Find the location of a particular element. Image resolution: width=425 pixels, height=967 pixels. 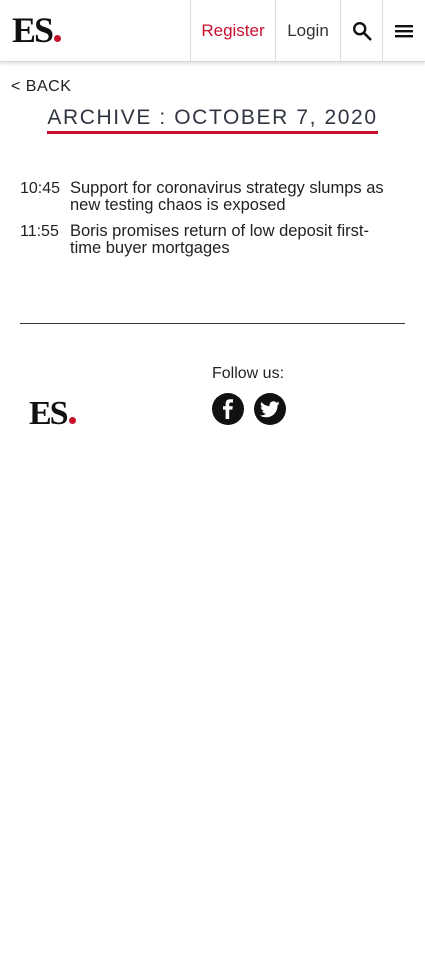

facebook-link is located at coordinates (228, 409).